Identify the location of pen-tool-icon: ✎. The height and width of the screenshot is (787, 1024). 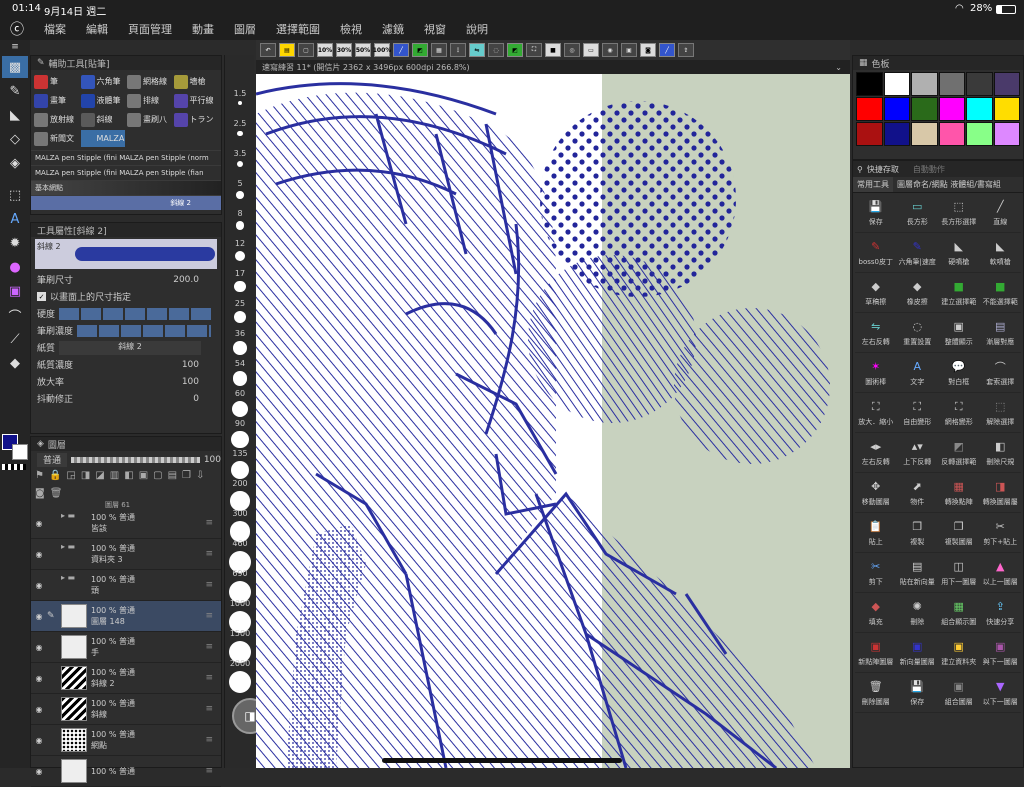
(15, 91).